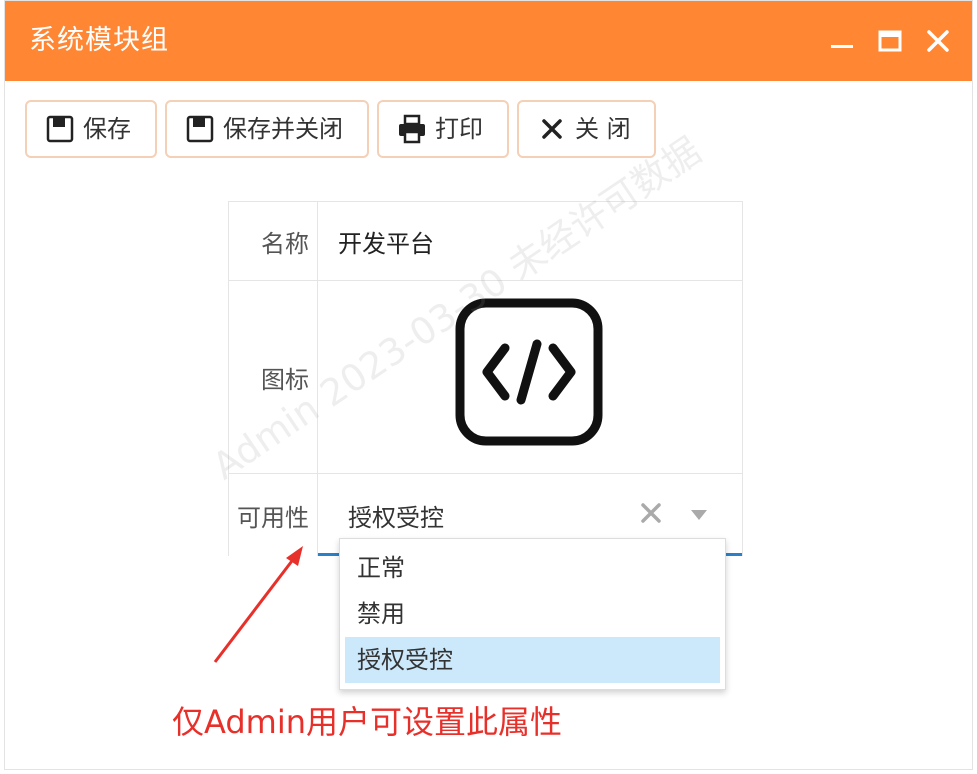 This screenshot has height=774, width=977. I want to click on availability-dropdown: 正常 禁用 授权受控, so click(532, 614).